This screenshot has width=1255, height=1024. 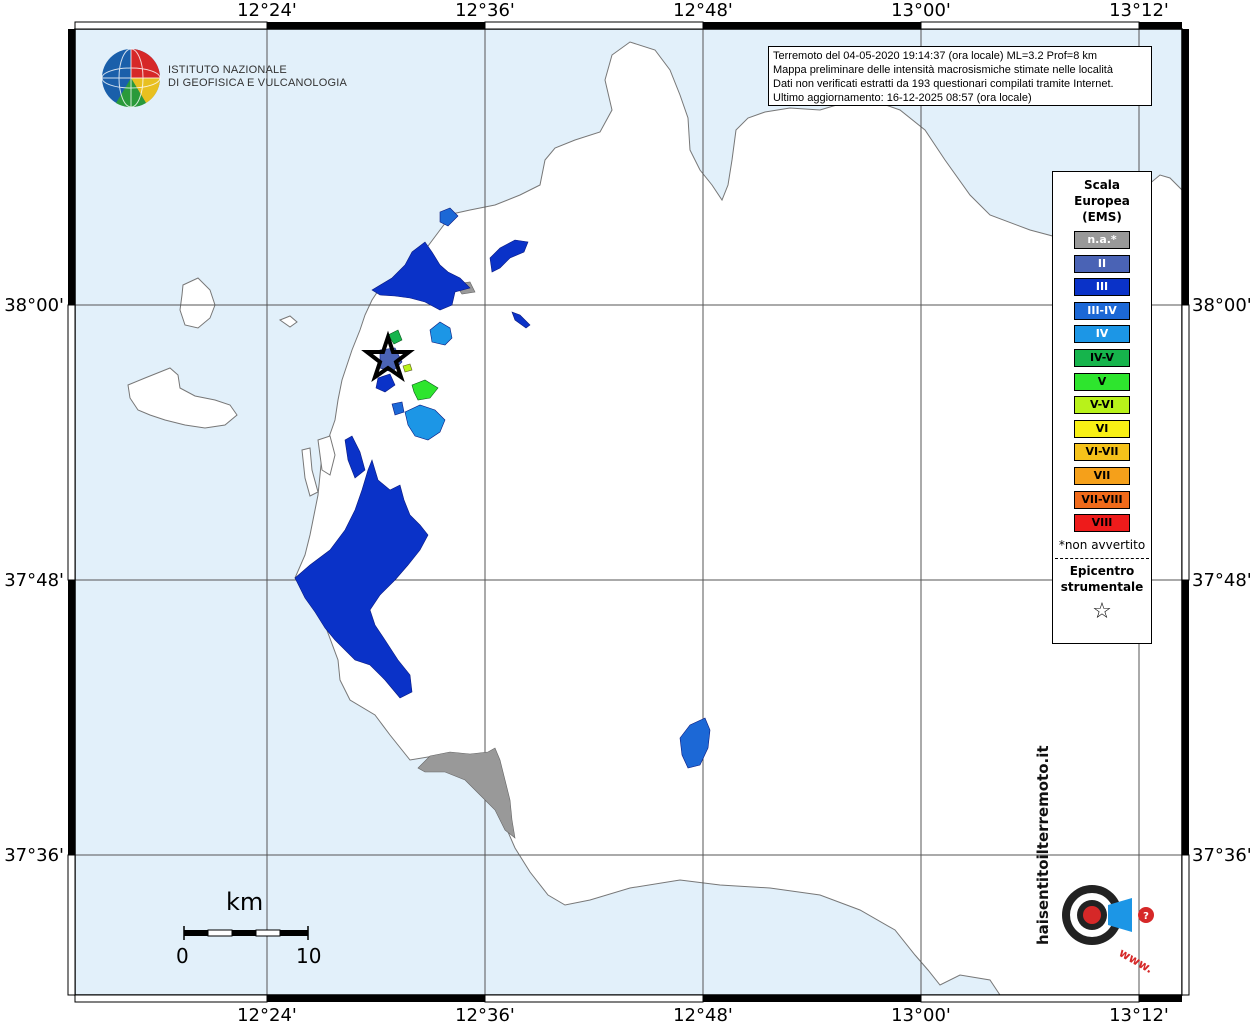 What do you see at coordinates (921, 10) in the screenshot?
I see `lon-label-top: 13°00'` at bounding box center [921, 10].